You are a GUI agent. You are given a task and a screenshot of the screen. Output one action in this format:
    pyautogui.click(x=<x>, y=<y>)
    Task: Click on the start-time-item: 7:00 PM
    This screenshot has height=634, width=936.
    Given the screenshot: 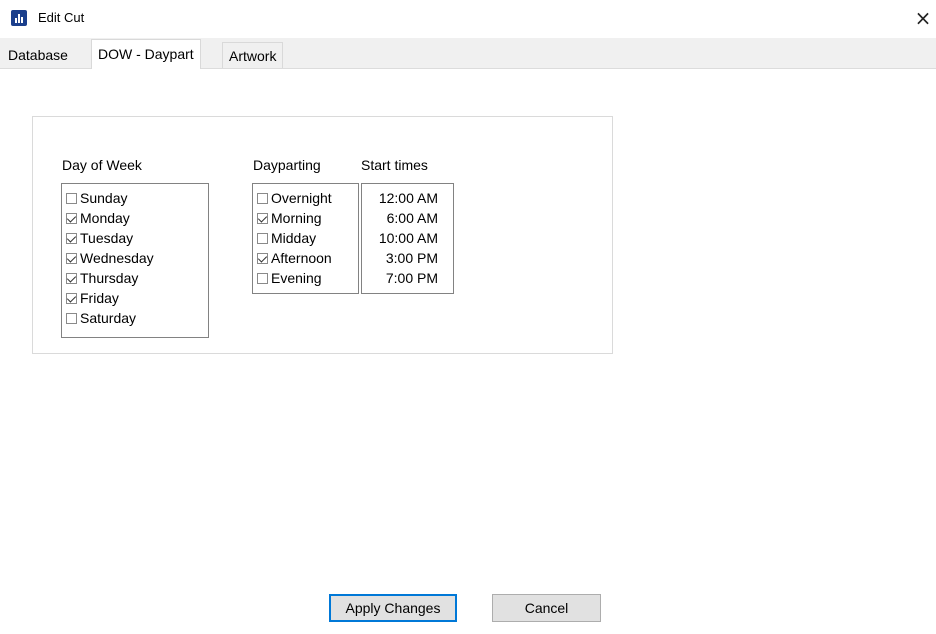 What is the action you would take?
    pyautogui.click(x=411, y=278)
    